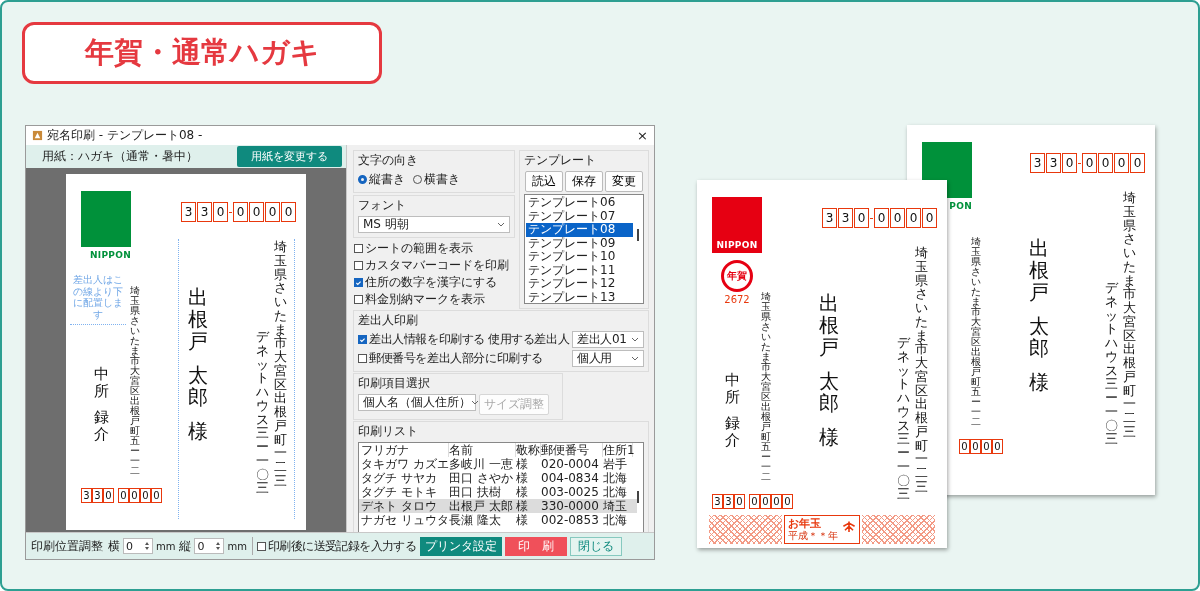  Describe the element at coordinates (464, 358) in the screenshot. I see `checkbox-option: 郵便番号を差出人部分に印刷する` at that location.